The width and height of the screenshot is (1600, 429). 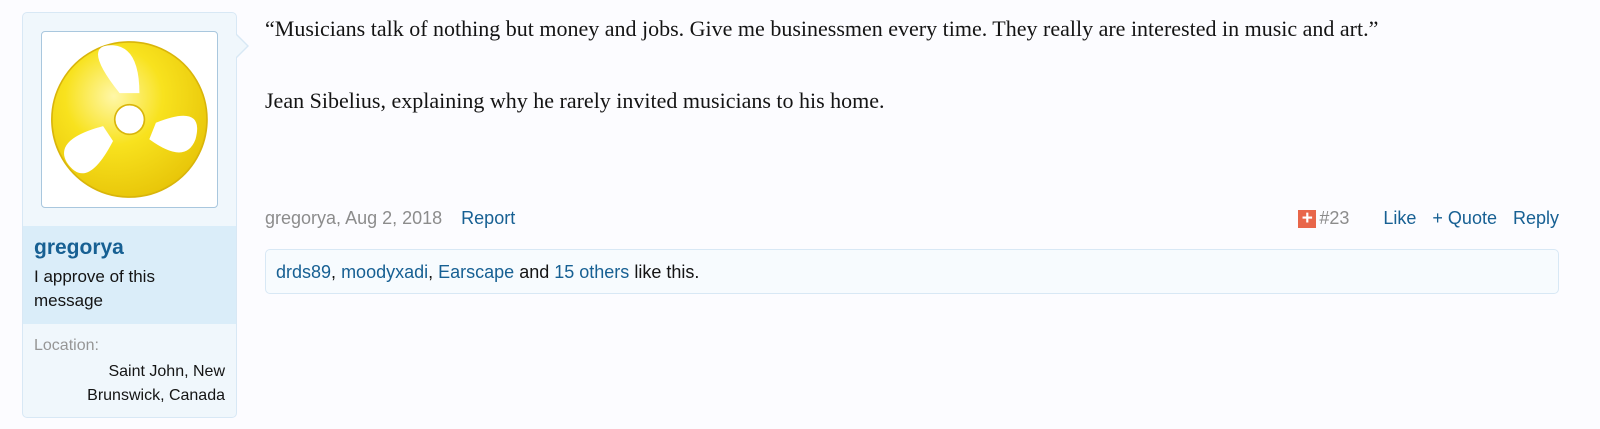 What do you see at coordinates (384, 272) in the screenshot?
I see `liker-link: moodyxadi` at bounding box center [384, 272].